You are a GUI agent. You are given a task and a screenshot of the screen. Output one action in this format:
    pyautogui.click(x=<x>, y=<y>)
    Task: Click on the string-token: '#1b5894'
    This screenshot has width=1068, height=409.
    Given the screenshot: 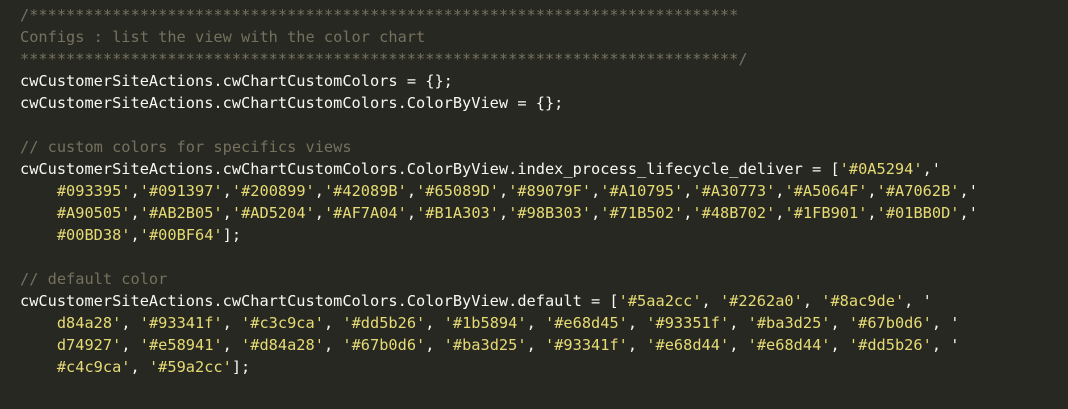 What is the action you would take?
    pyautogui.click(x=485, y=323)
    